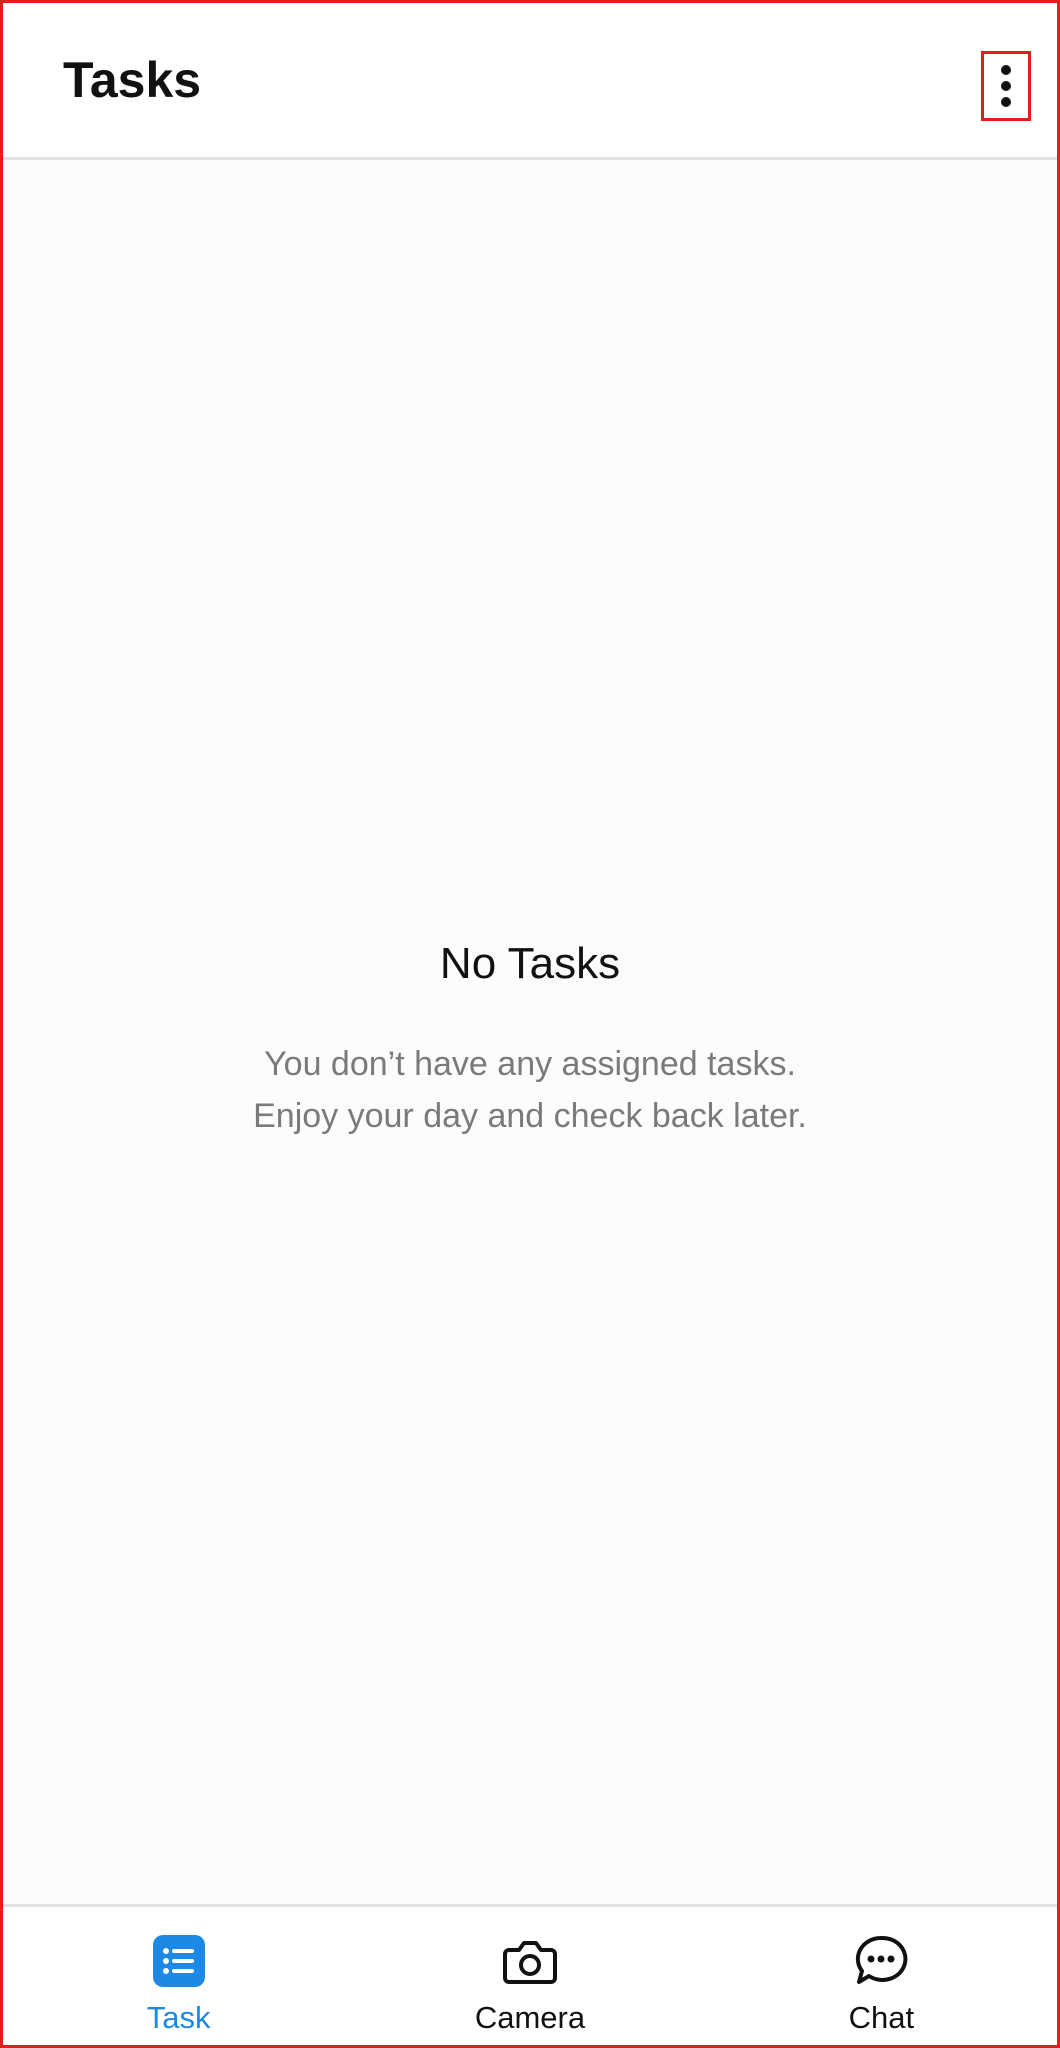 This screenshot has height=2048, width=1060. I want to click on nav-item-task: Task, so click(178, 1976).